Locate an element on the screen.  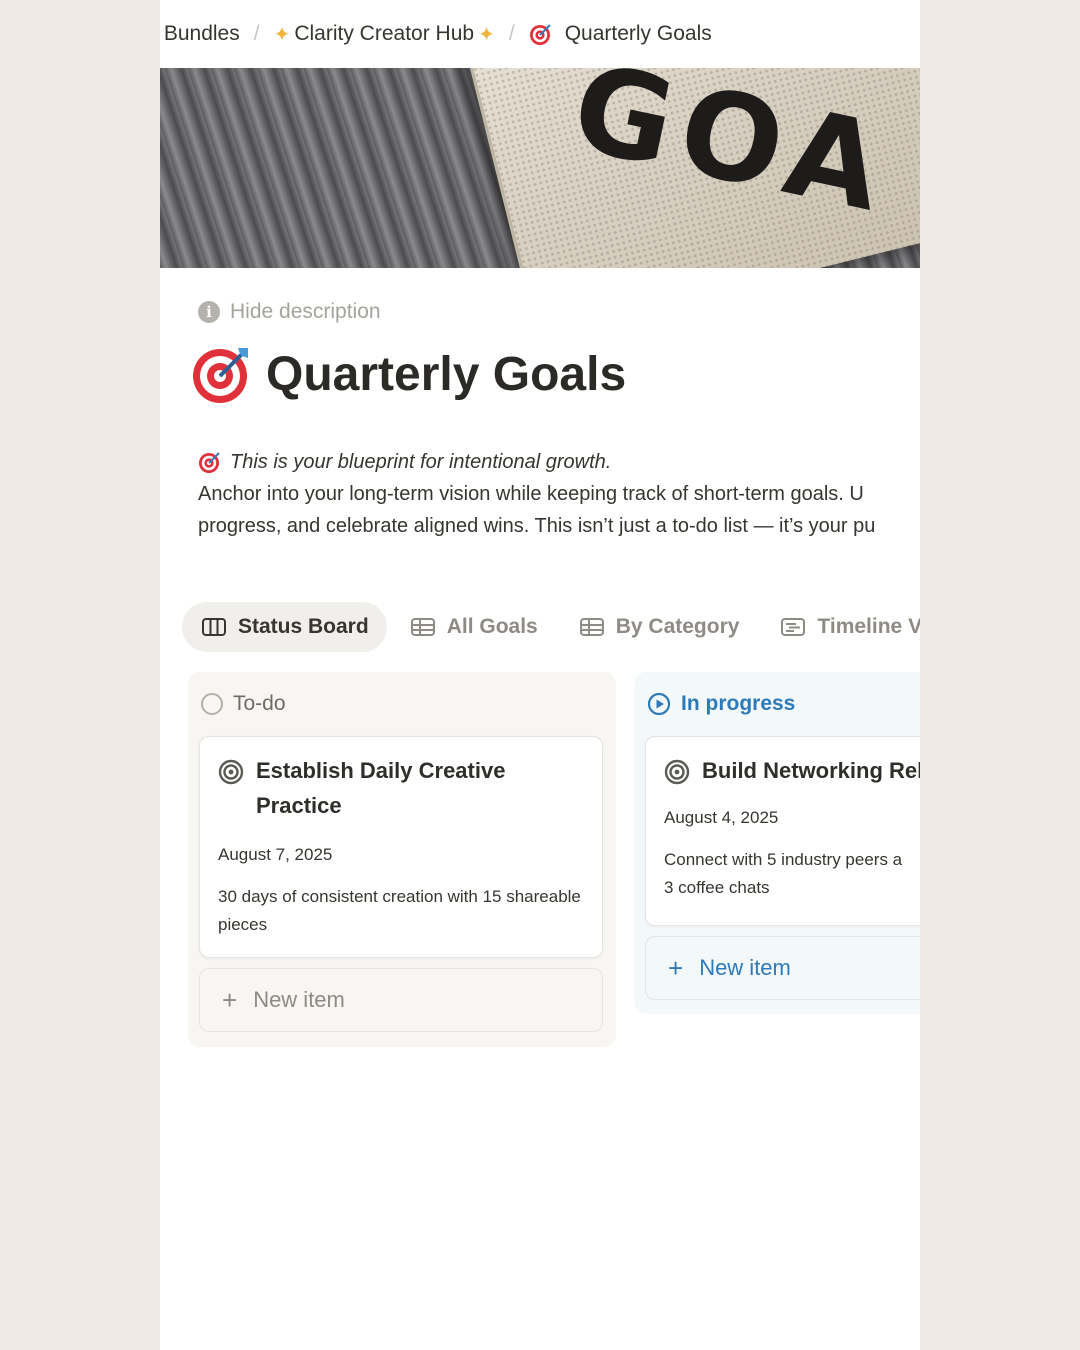
card-date: August 4, 2025 is located at coordinates (721, 817).